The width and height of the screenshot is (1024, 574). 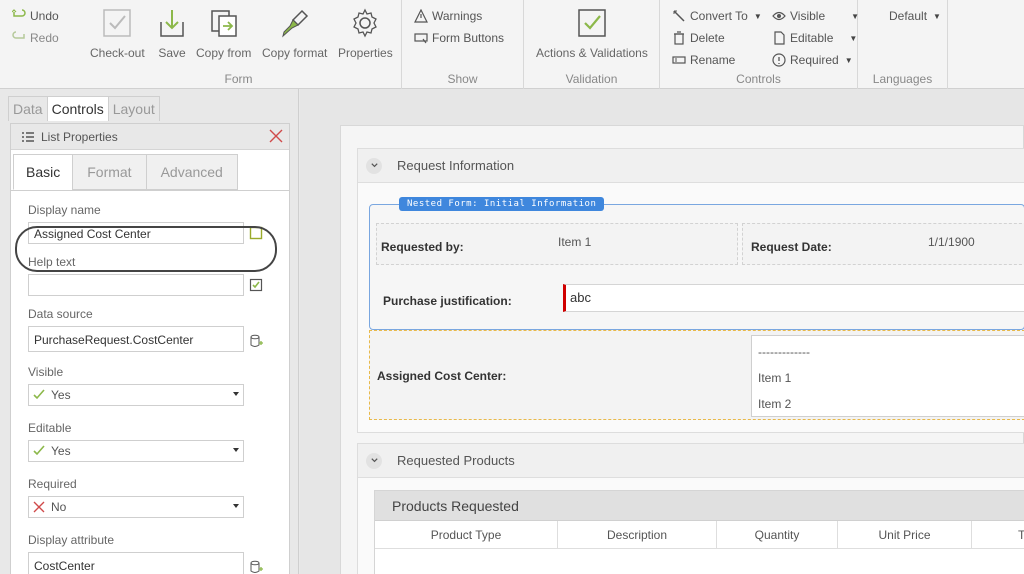 I want to click on list-item: Item 1, so click(x=774, y=378).